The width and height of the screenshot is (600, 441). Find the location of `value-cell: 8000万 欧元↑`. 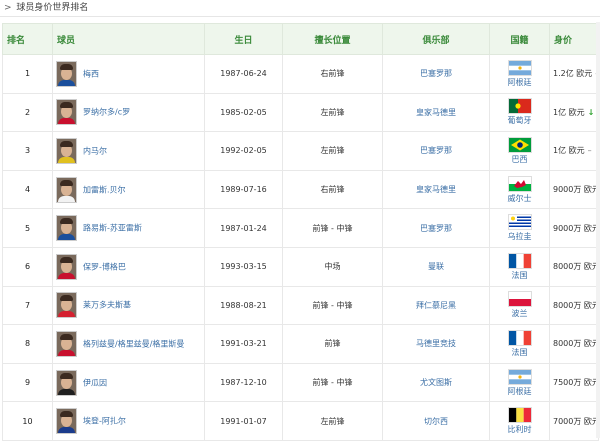

value-cell: 8000万 欧元↑ is located at coordinates (574, 305).